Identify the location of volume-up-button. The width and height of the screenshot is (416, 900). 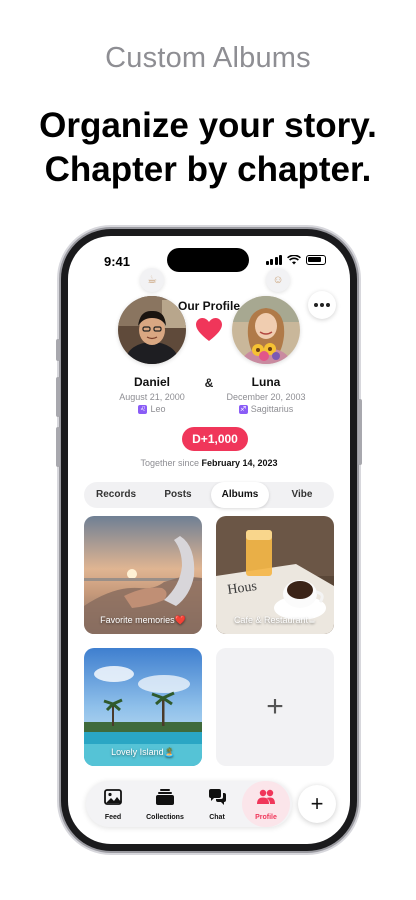
(58, 397).